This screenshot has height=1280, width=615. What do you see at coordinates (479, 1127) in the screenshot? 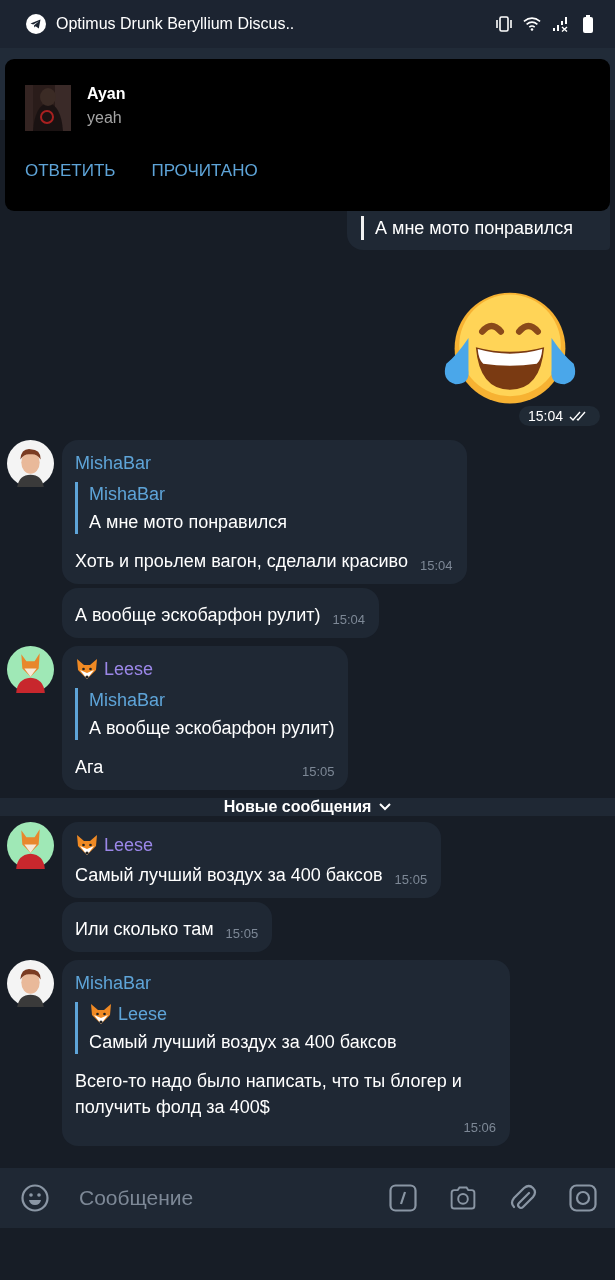
I see `message-time: 15:06` at bounding box center [479, 1127].